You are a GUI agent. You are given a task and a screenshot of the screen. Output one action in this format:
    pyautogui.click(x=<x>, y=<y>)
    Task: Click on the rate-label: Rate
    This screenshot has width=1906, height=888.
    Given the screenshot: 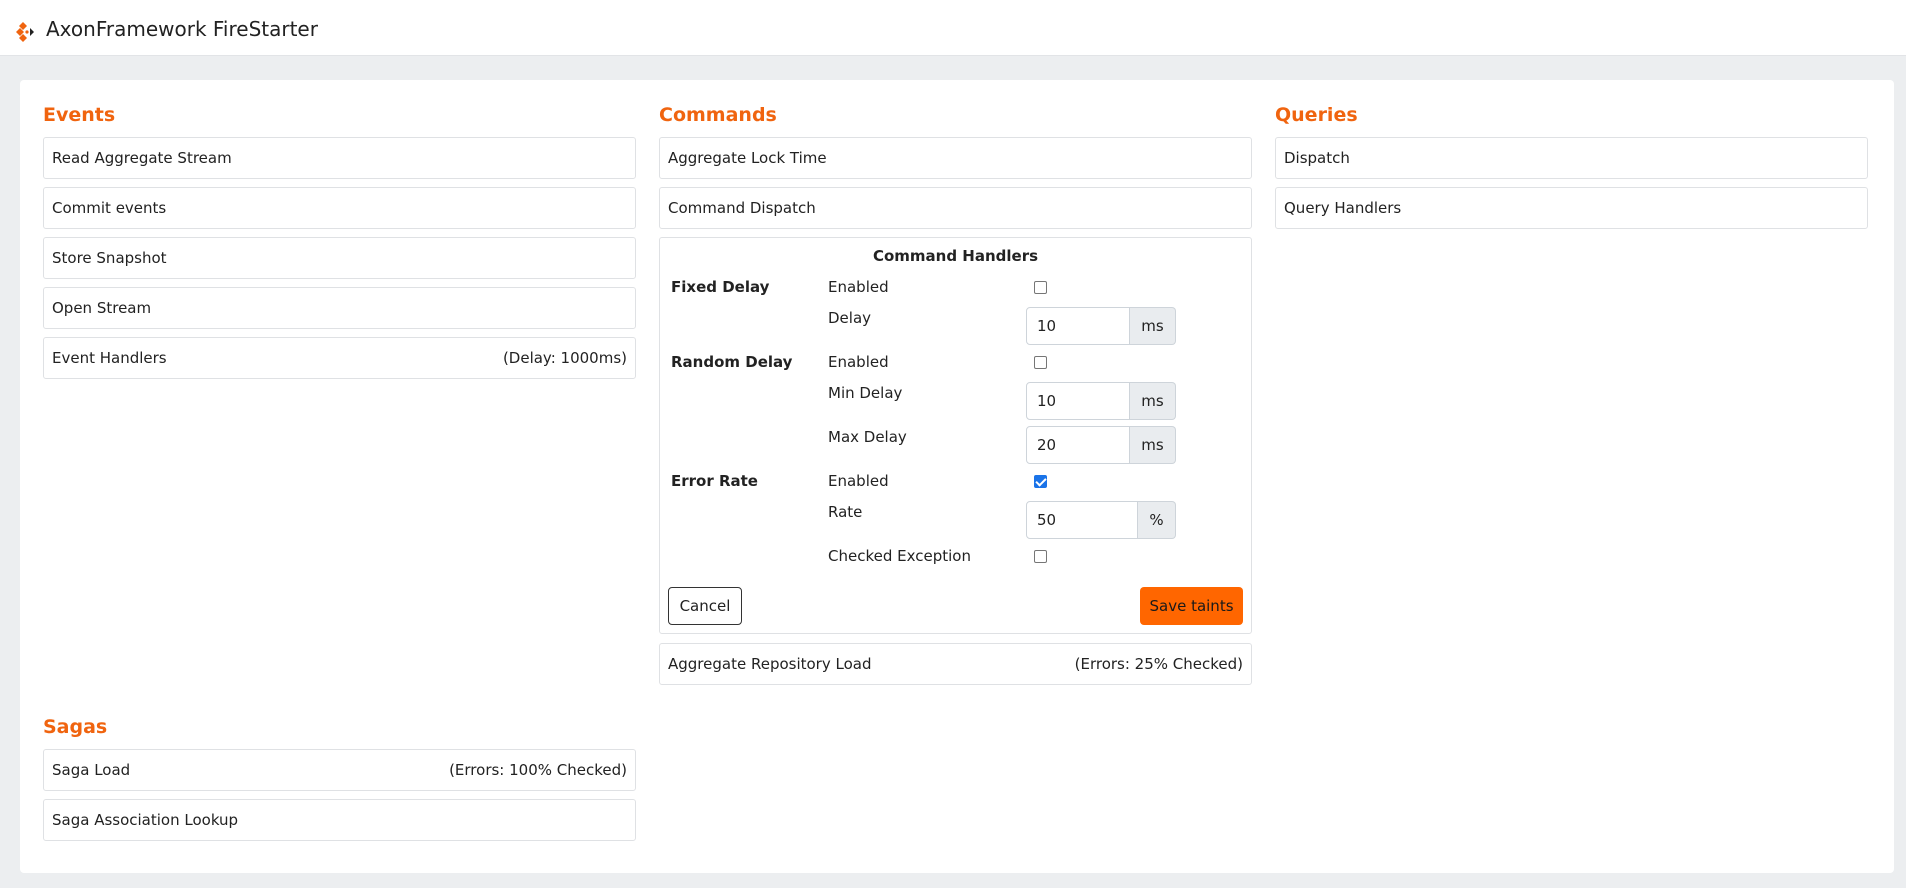 What is the action you would take?
    pyautogui.click(x=845, y=512)
    